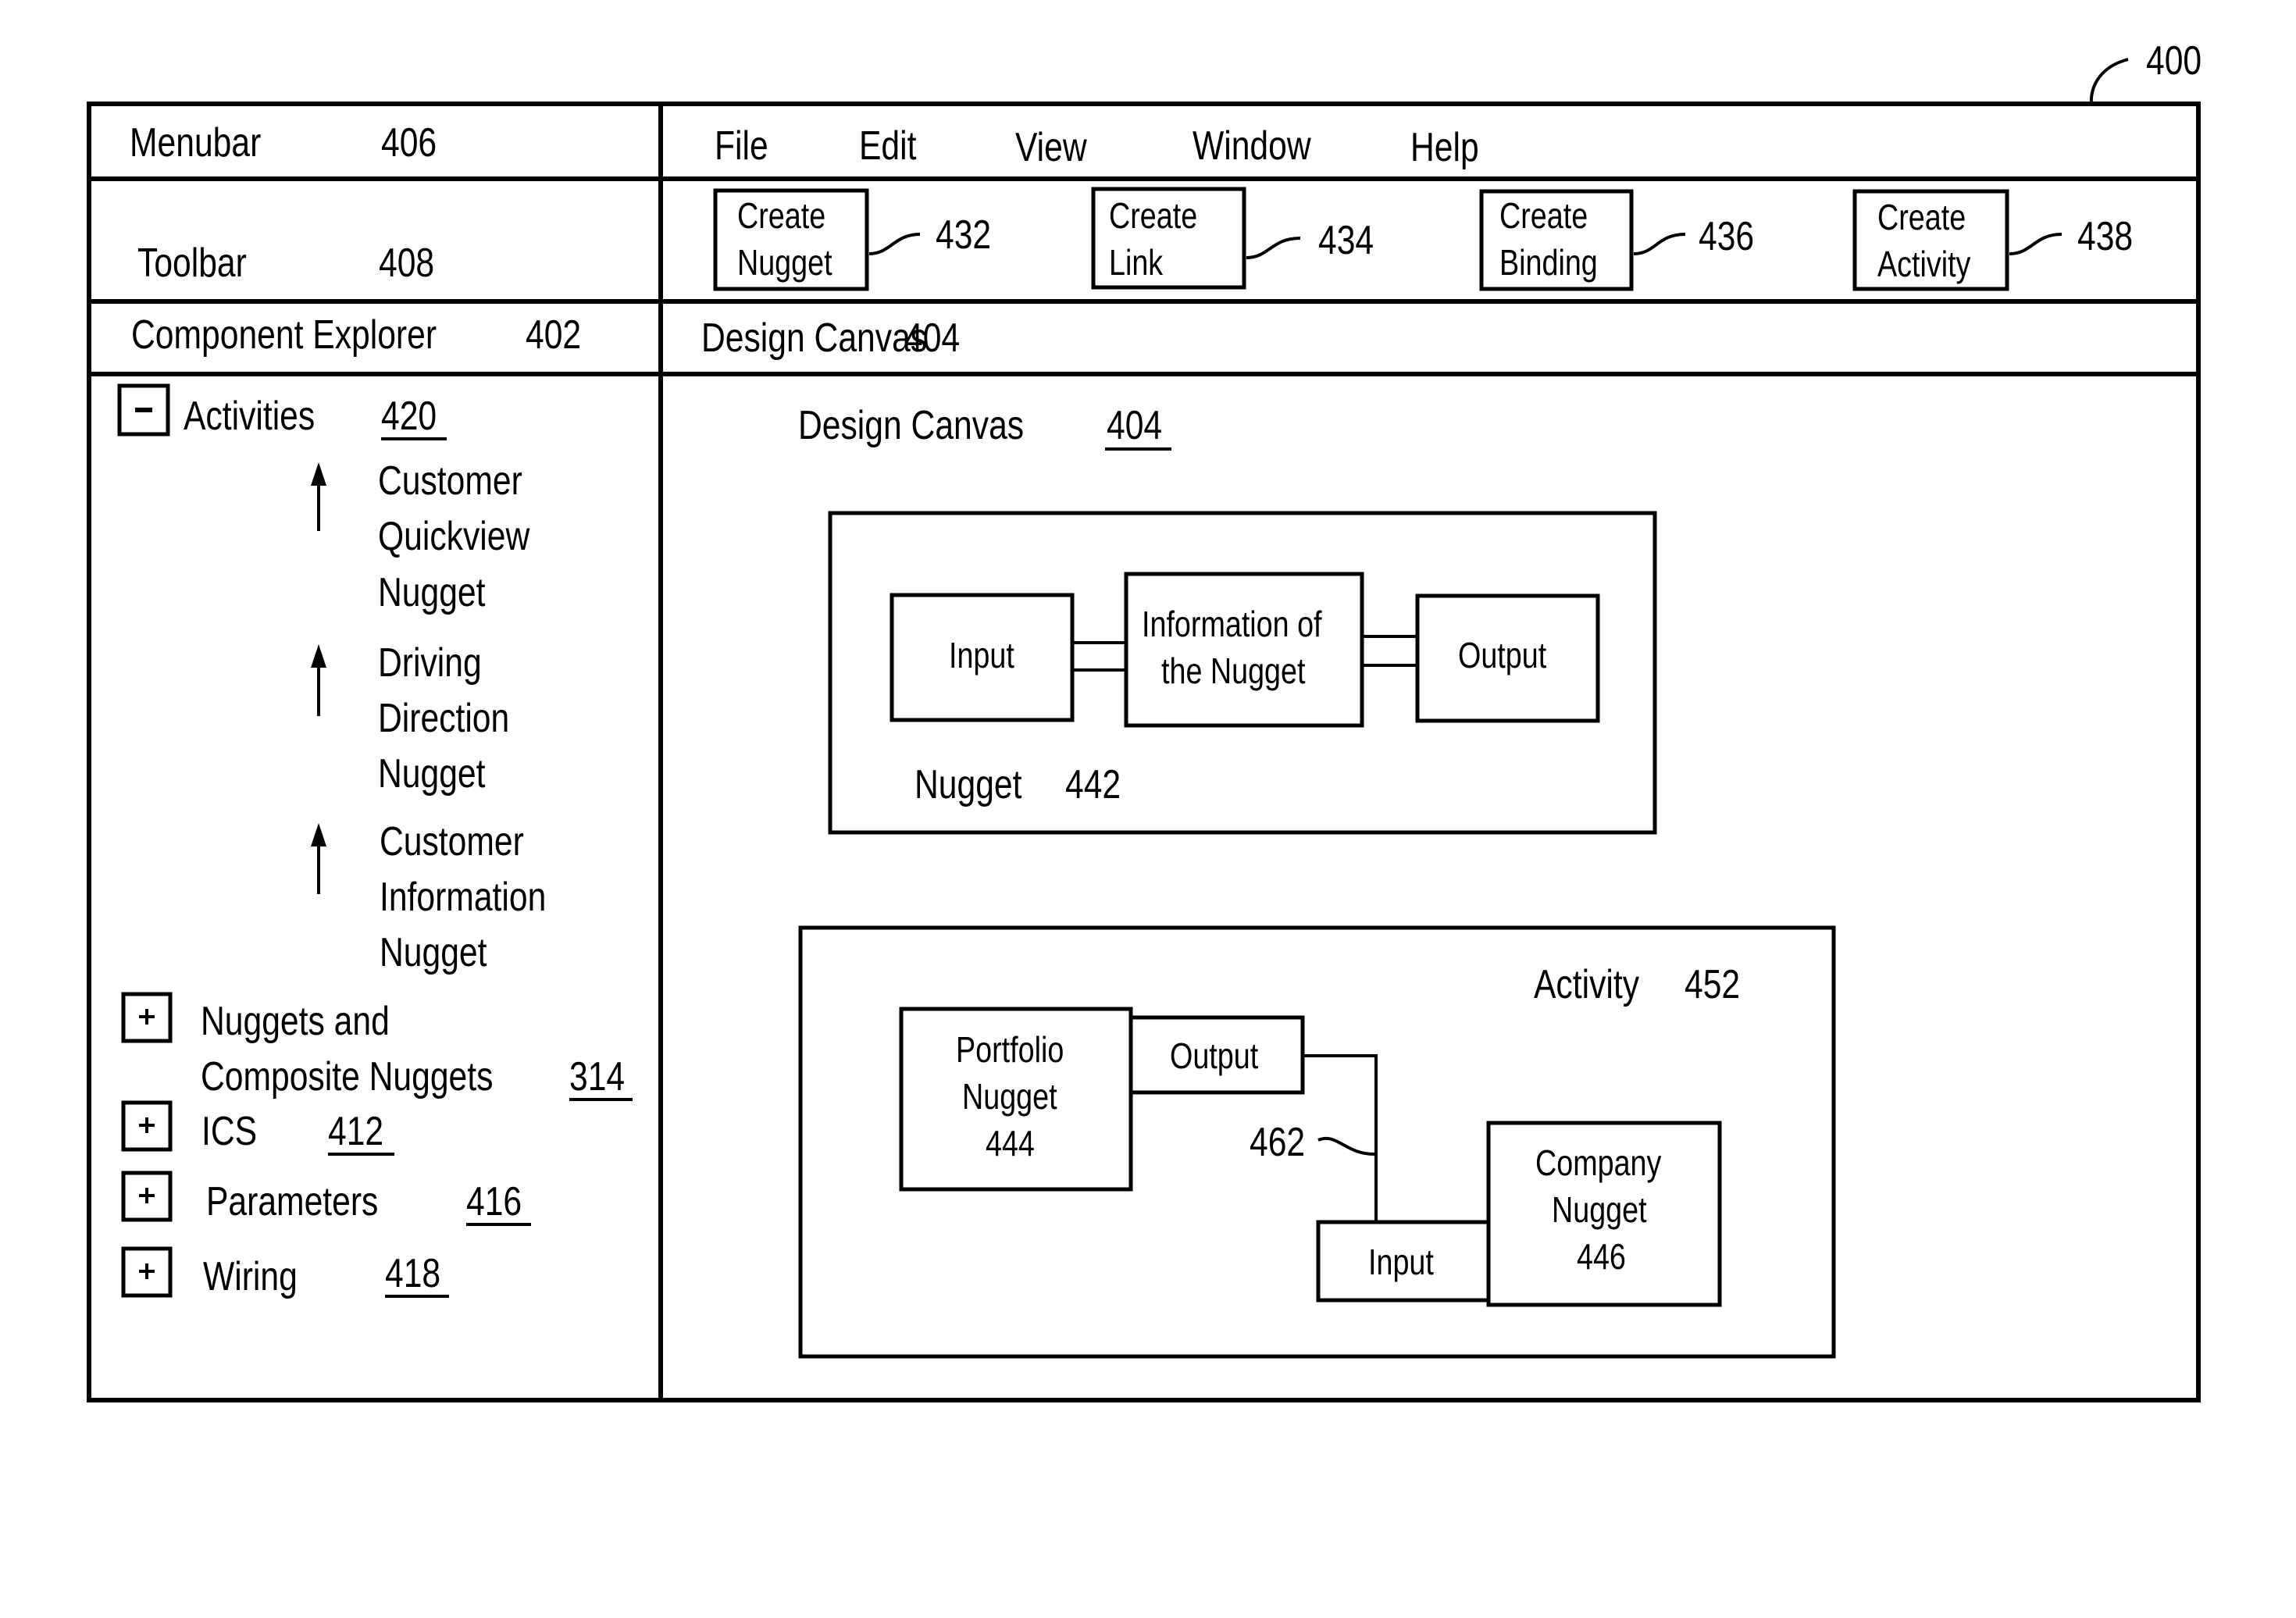  Describe the element at coordinates (911, 425) in the screenshot. I see `design-canvas-title: Design Canvas` at that location.